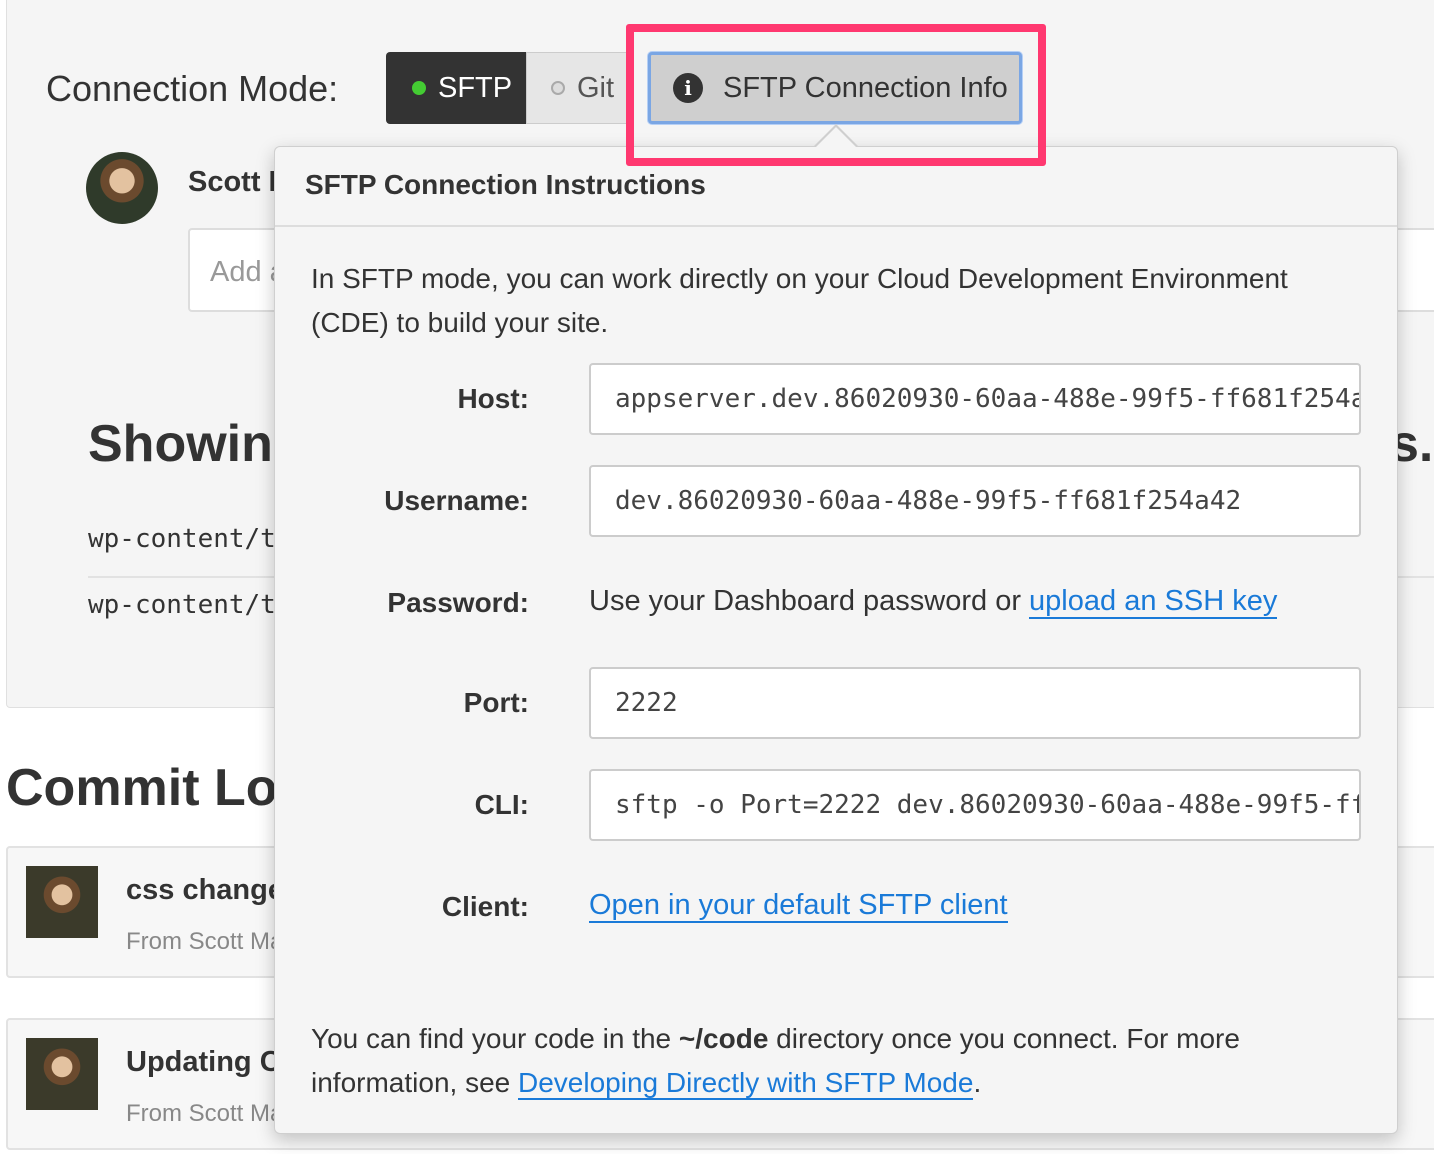 Image resolution: width=1434 pixels, height=1154 pixels. Describe the element at coordinates (836, 187) in the screenshot. I see `popover-title: SFTP Connection Instructions` at that location.